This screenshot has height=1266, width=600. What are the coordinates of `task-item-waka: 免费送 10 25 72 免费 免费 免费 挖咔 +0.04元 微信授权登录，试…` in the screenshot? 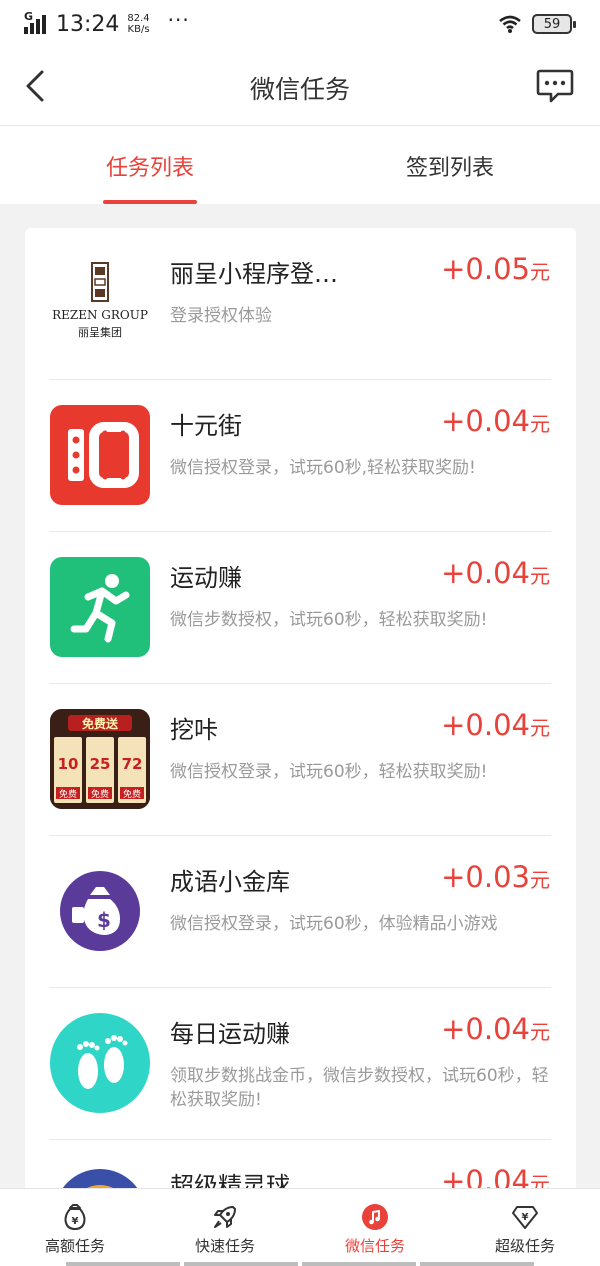 It's located at (300, 760).